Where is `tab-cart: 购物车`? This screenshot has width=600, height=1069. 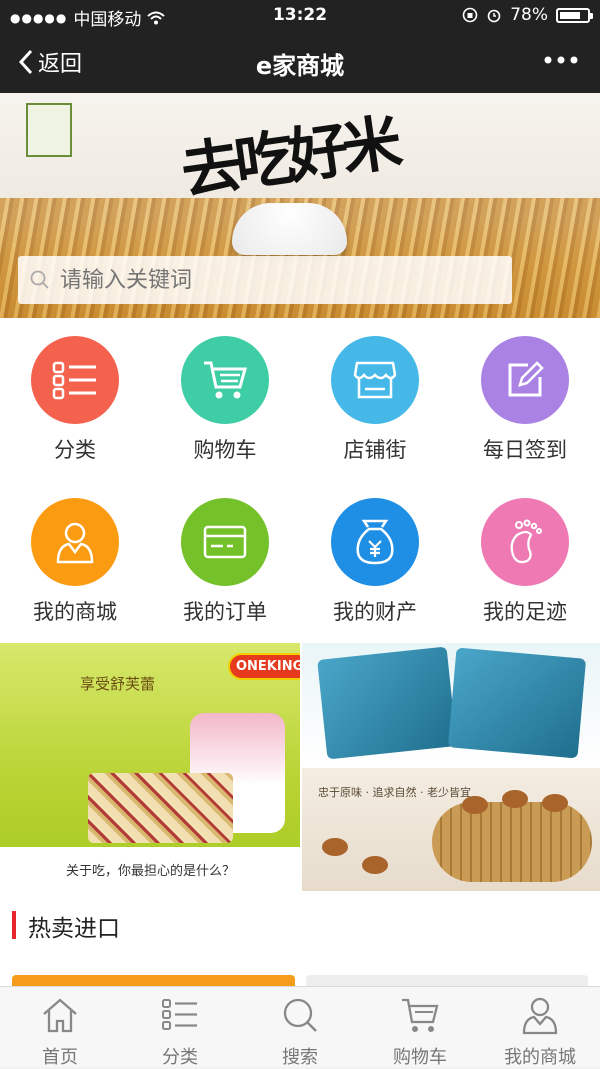
tab-cart: 购物车 is located at coordinates (420, 1027).